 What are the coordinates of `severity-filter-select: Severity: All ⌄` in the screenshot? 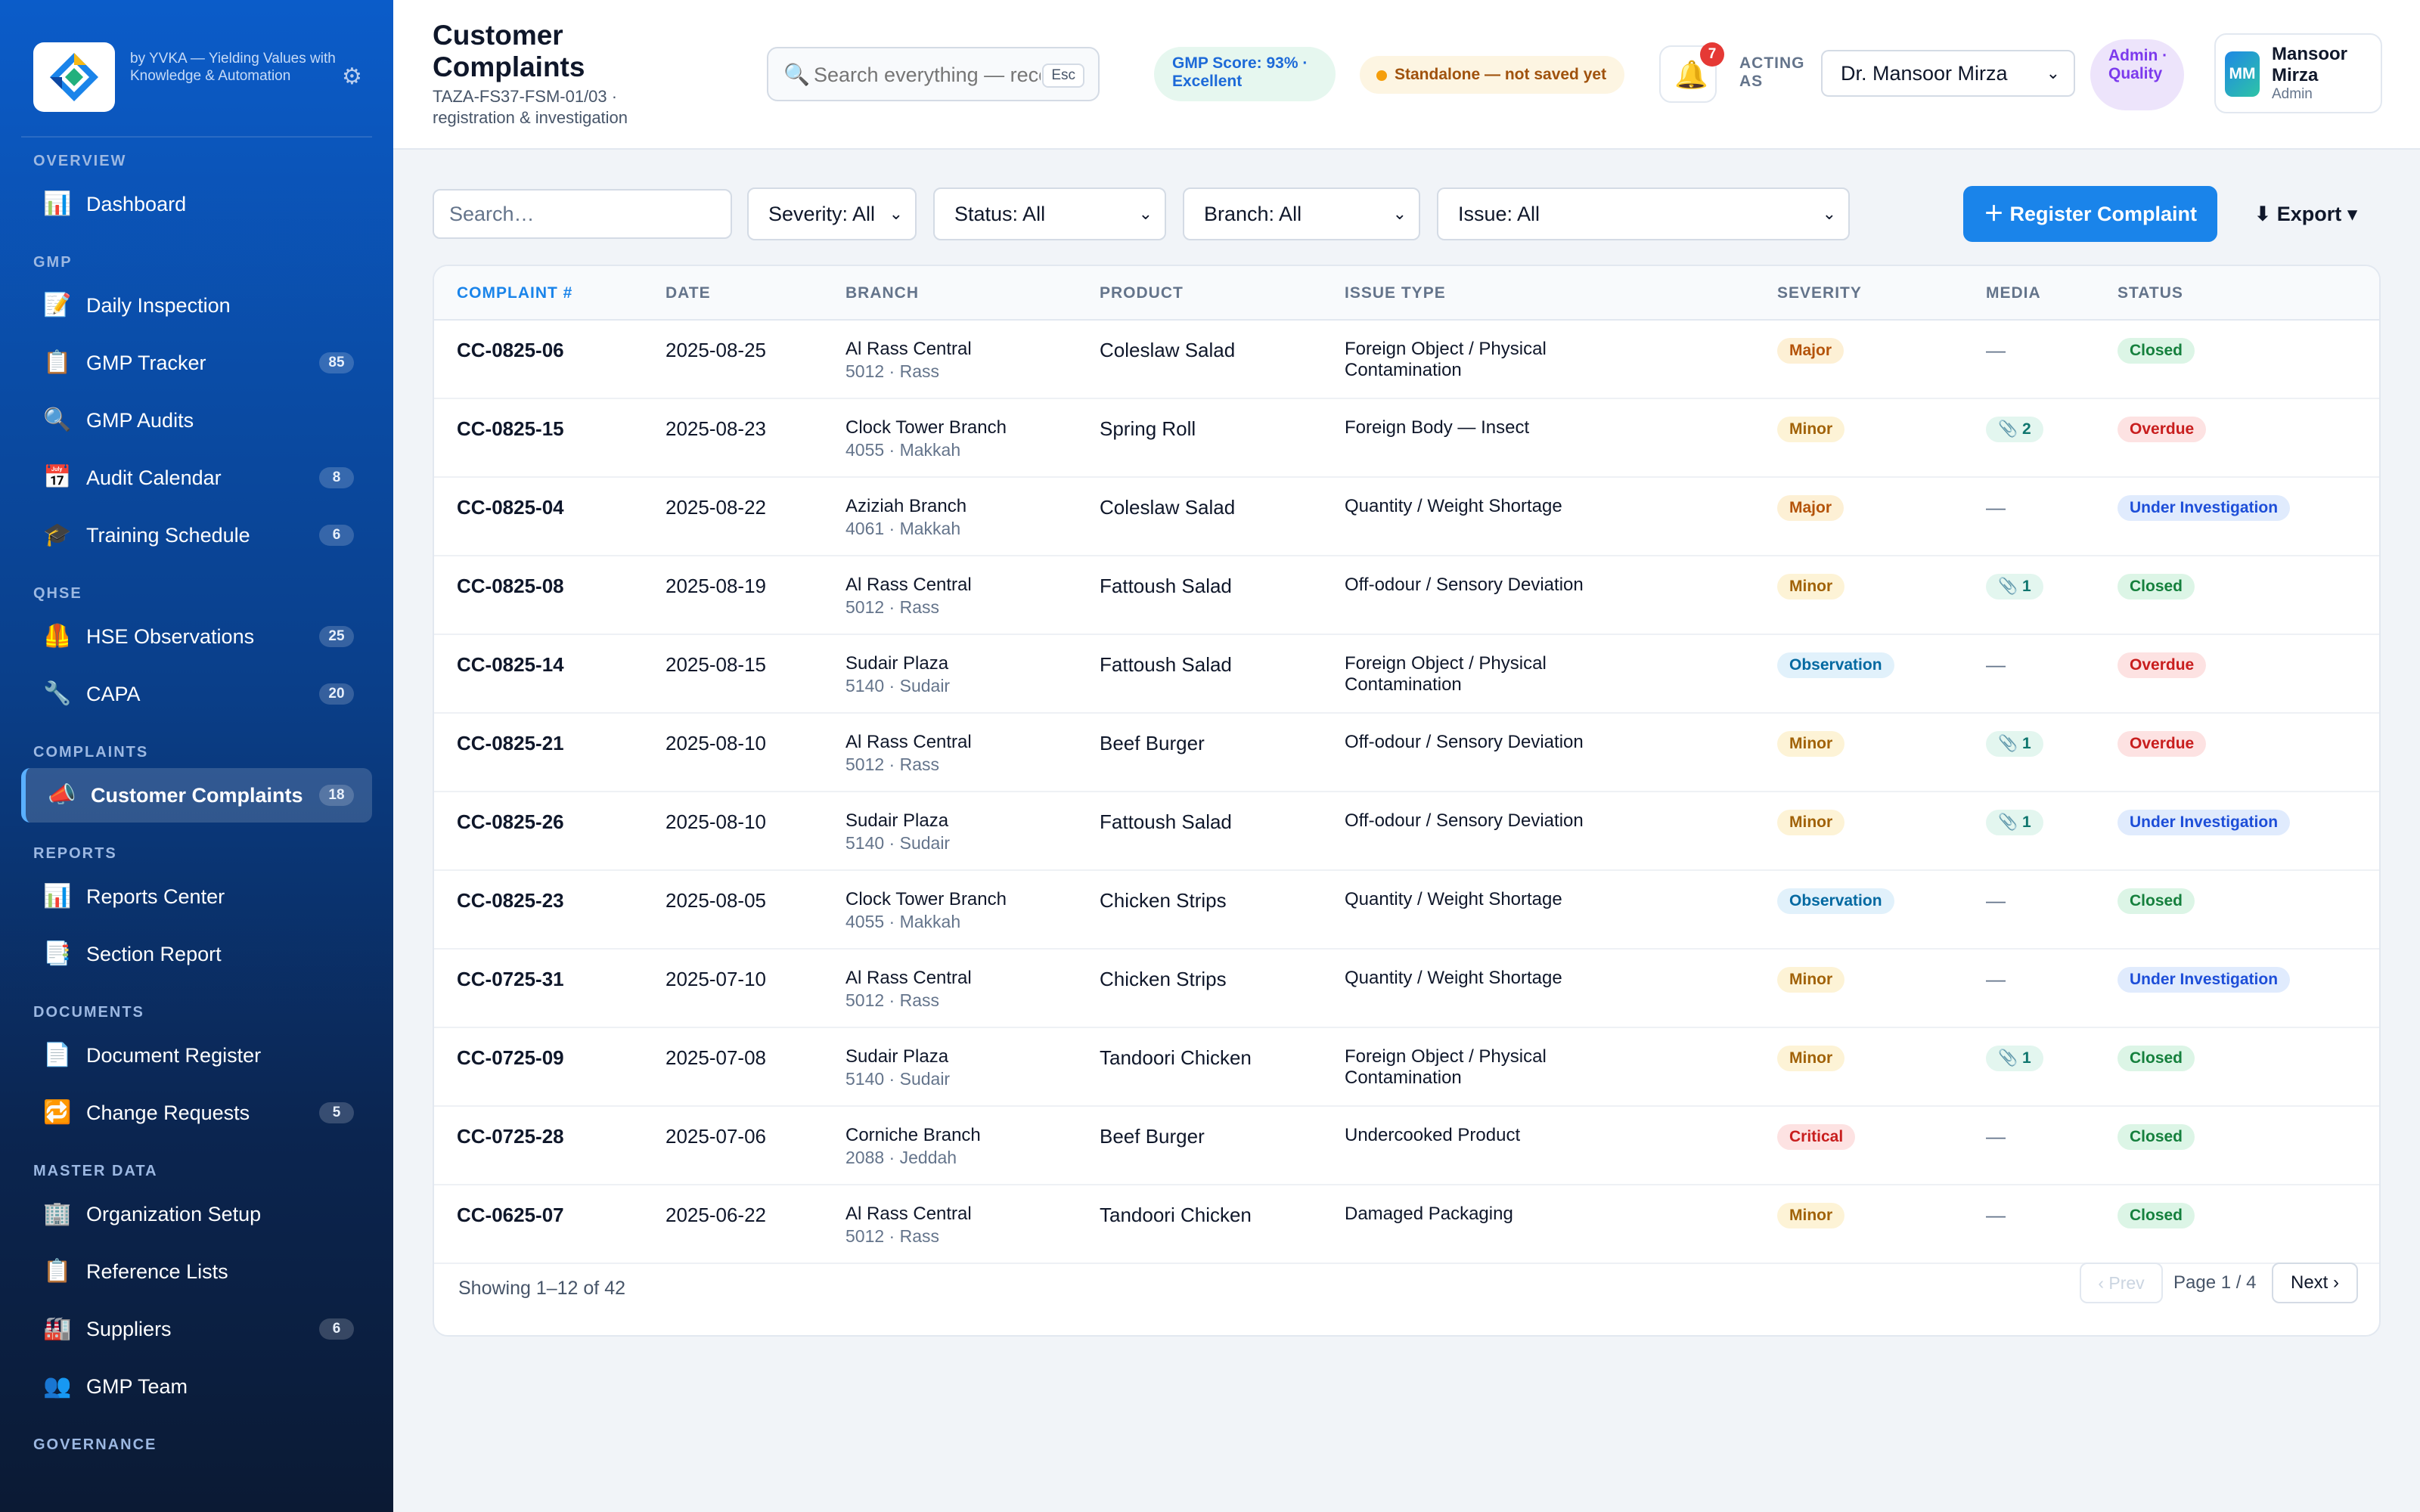 It's located at (832, 213).